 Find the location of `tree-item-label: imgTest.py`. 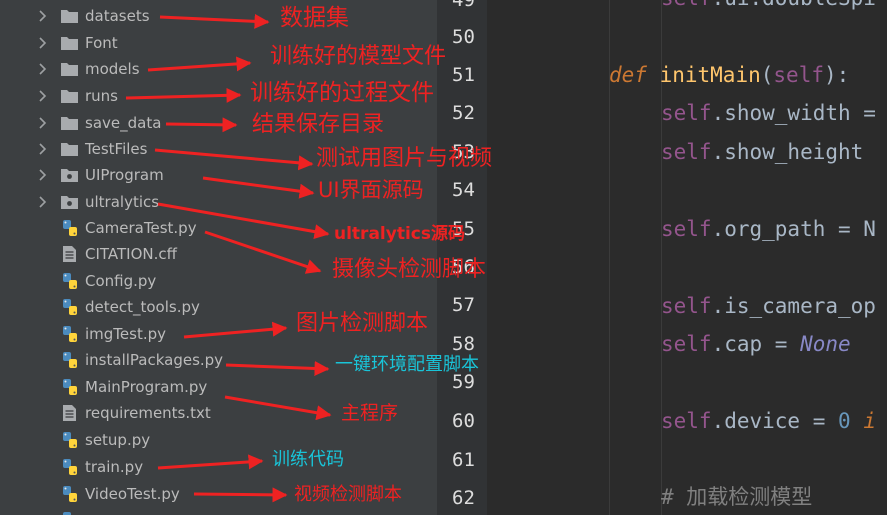

tree-item-label: imgTest.py is located at coordinates (126, 334).